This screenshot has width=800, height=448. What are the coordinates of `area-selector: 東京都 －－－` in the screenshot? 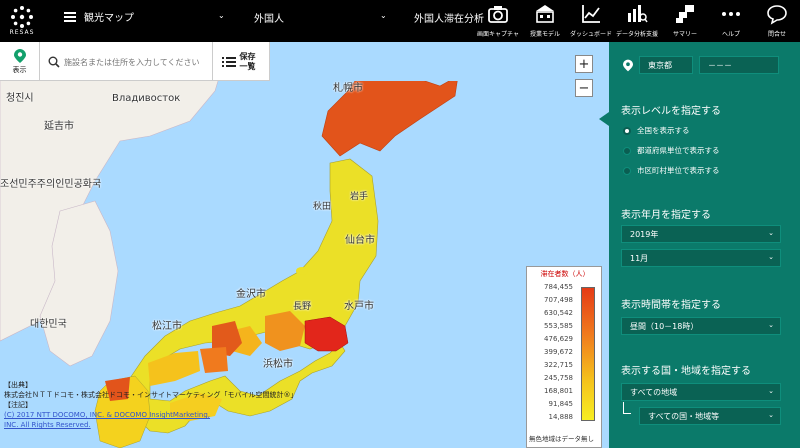 It's located at (701, 65).